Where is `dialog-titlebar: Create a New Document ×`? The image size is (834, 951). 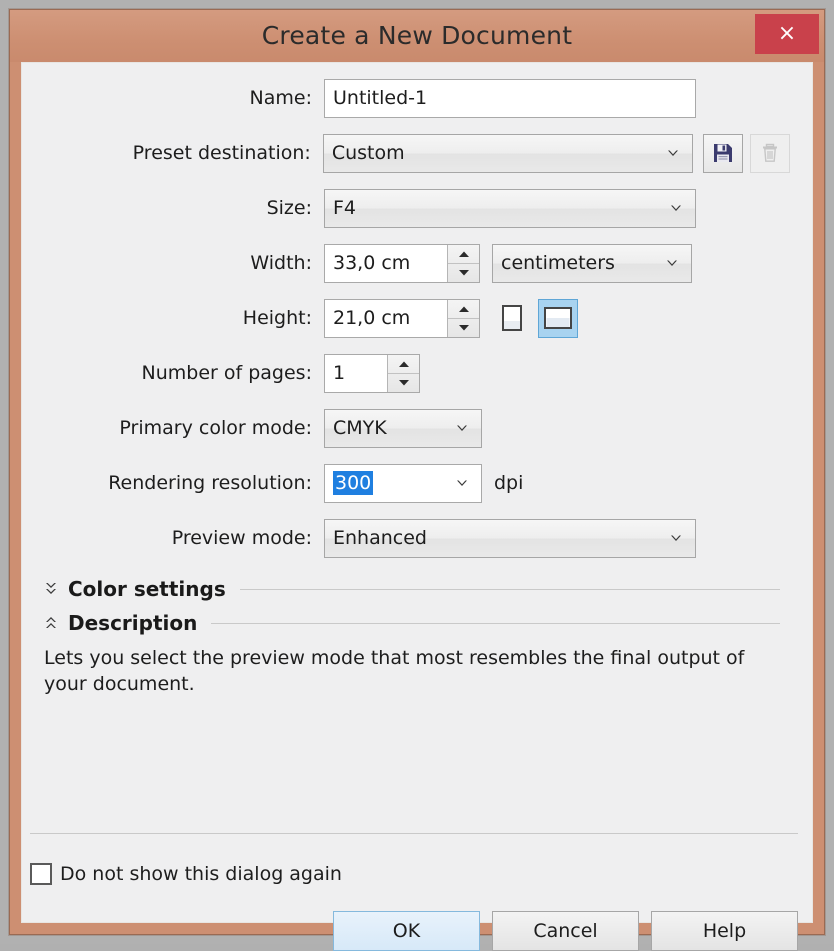
dialog-titlebar: Create a New Document × is located at coordinates (417, 36).